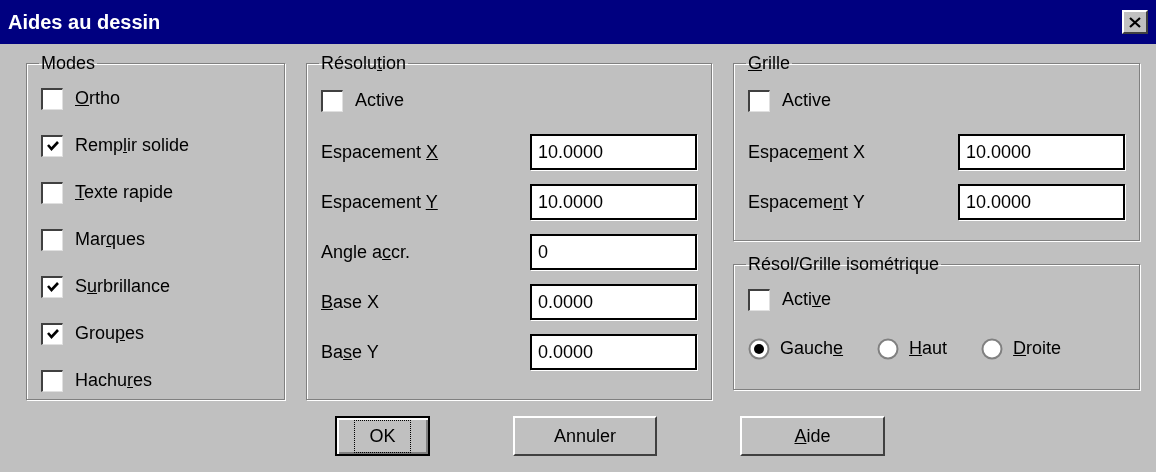 This screenshot has height=472, width=1156. What do you see at coordinates (84, 22) in the screenshot?
I see `window-title: Aides au dessin` at bounding box center [84, 22].